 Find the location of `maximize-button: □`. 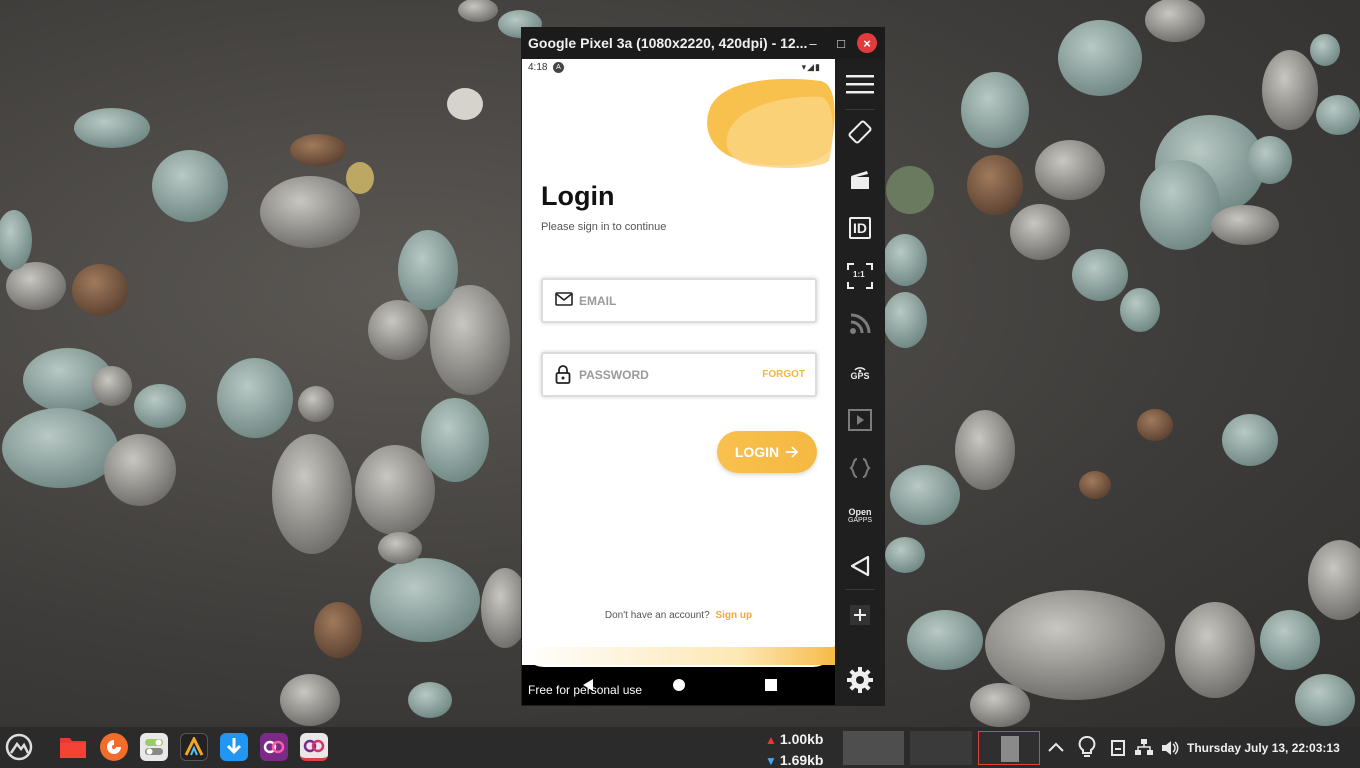

maximize-button: □ is located at coordinates (841, 43).